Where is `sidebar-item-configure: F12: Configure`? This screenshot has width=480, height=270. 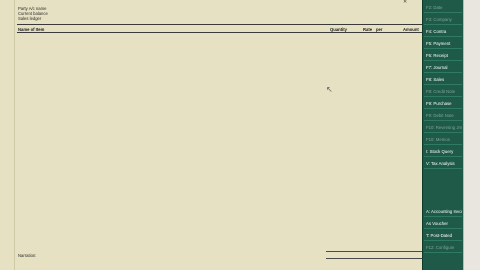 sidebar-item-configure: F12: Configure is located at coordinates (443, 248).